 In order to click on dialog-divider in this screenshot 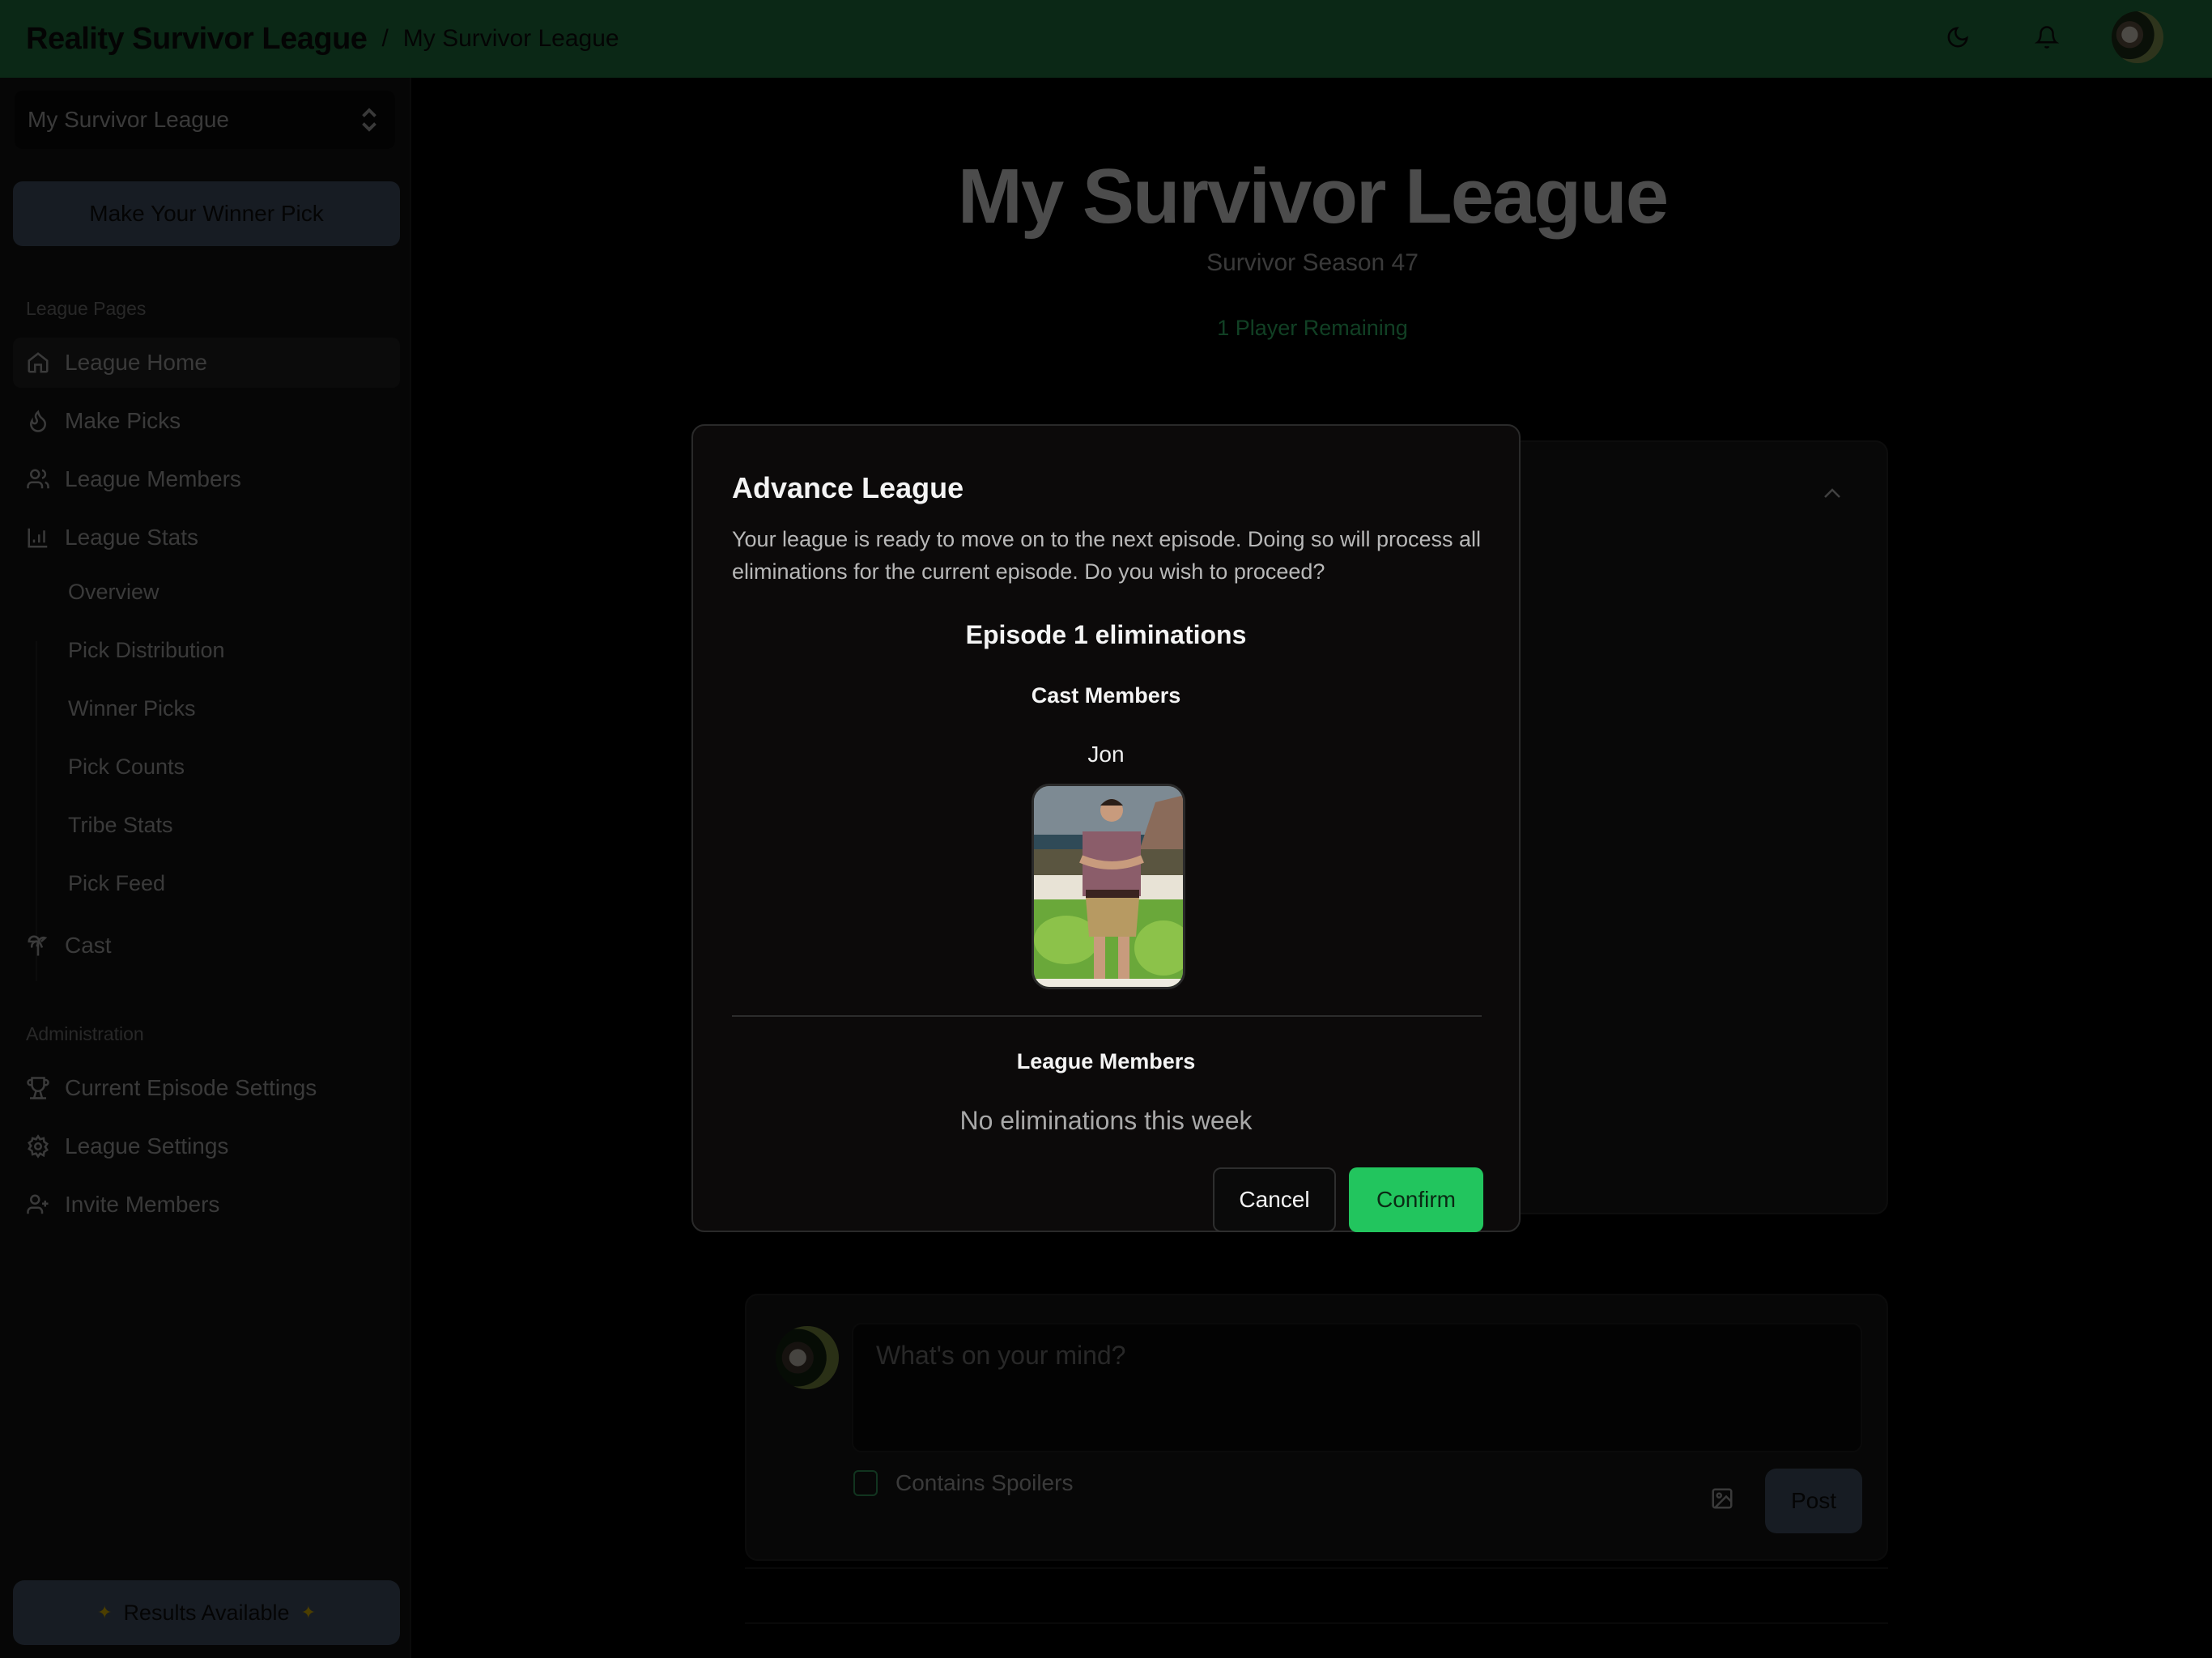, I will do `click(1107, 1016)`.